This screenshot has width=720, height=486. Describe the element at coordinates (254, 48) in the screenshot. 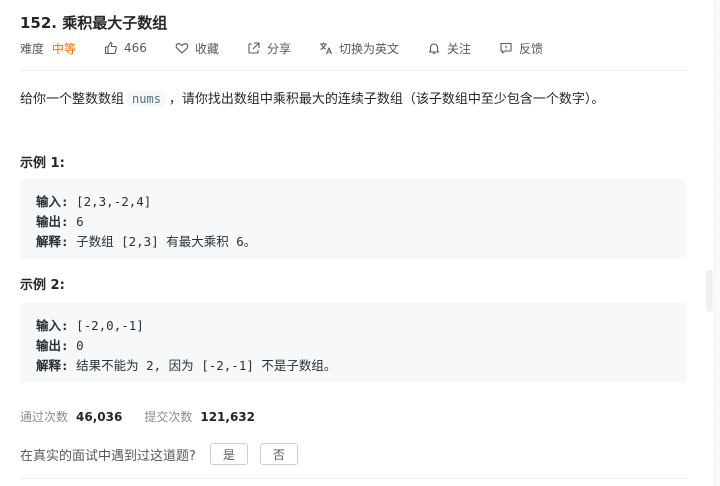

I see `share-icon` at that location.